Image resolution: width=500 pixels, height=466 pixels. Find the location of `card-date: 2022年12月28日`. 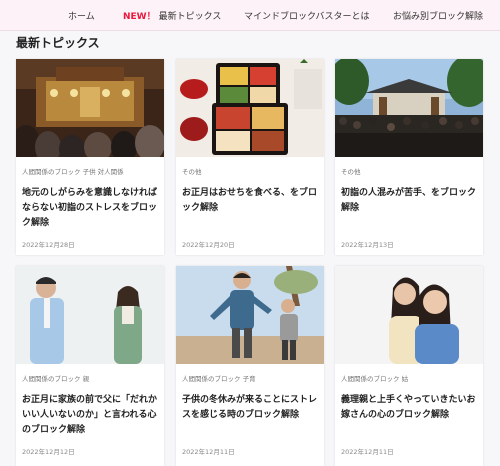

card-date: 2022年12月28日 is located at coordinates (48, 245).